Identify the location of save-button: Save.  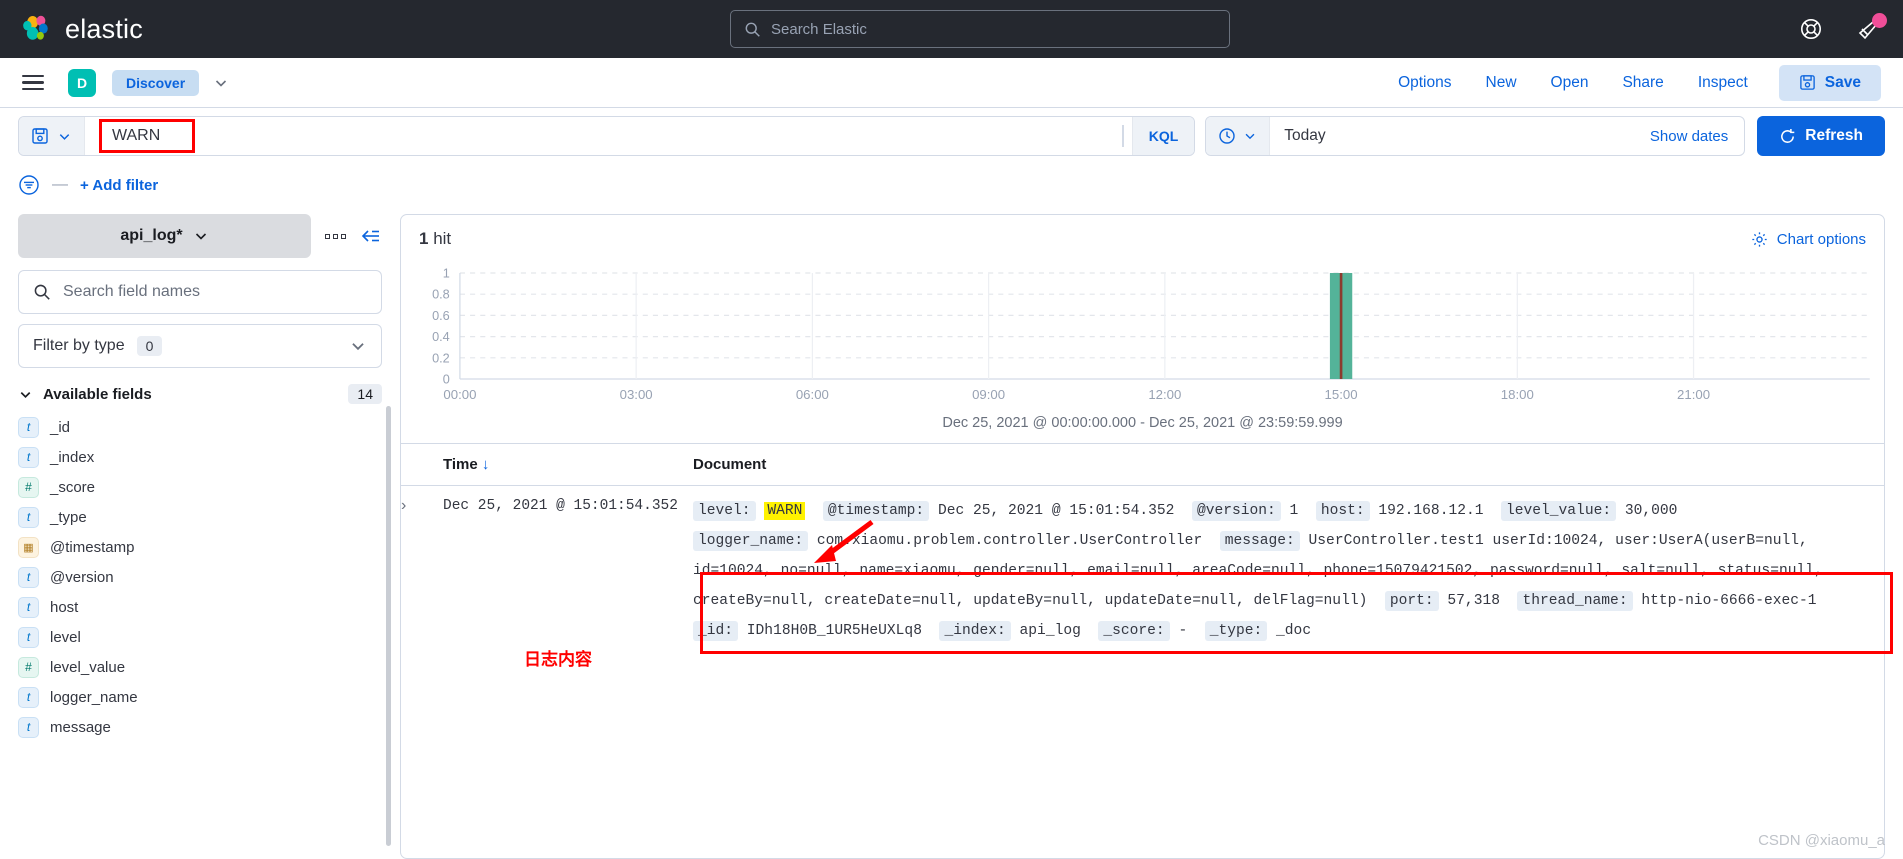
(1829, 82).